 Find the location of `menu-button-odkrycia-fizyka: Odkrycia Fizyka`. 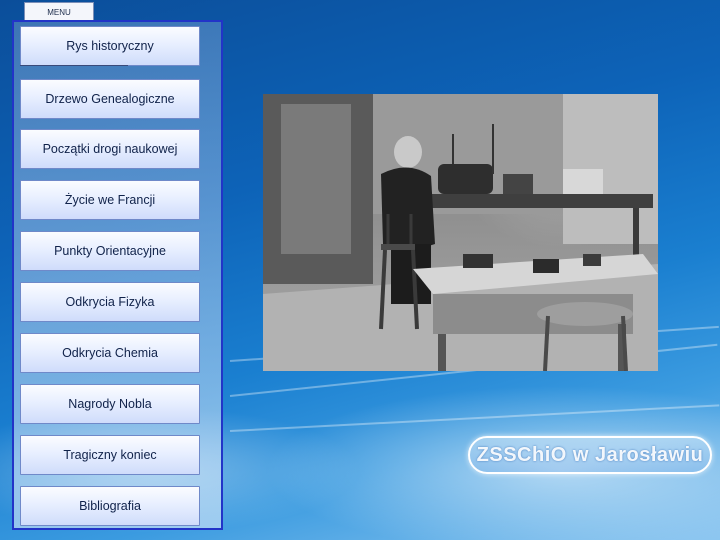

menu-button-odkrycia-fizyka: Odkrycia Fizyka is located at coordinates (110, 302).